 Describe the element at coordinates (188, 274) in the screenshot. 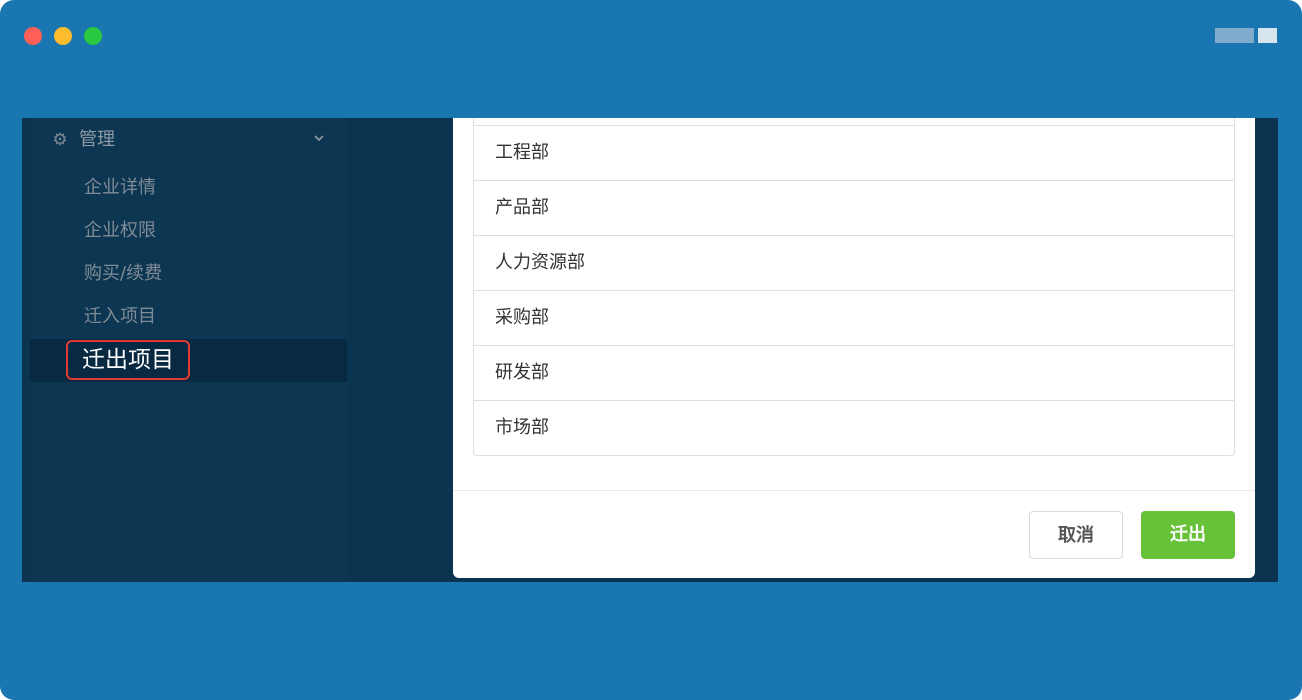

I see `sidebar-item-purchase-renew: 购买/续费` at that location.